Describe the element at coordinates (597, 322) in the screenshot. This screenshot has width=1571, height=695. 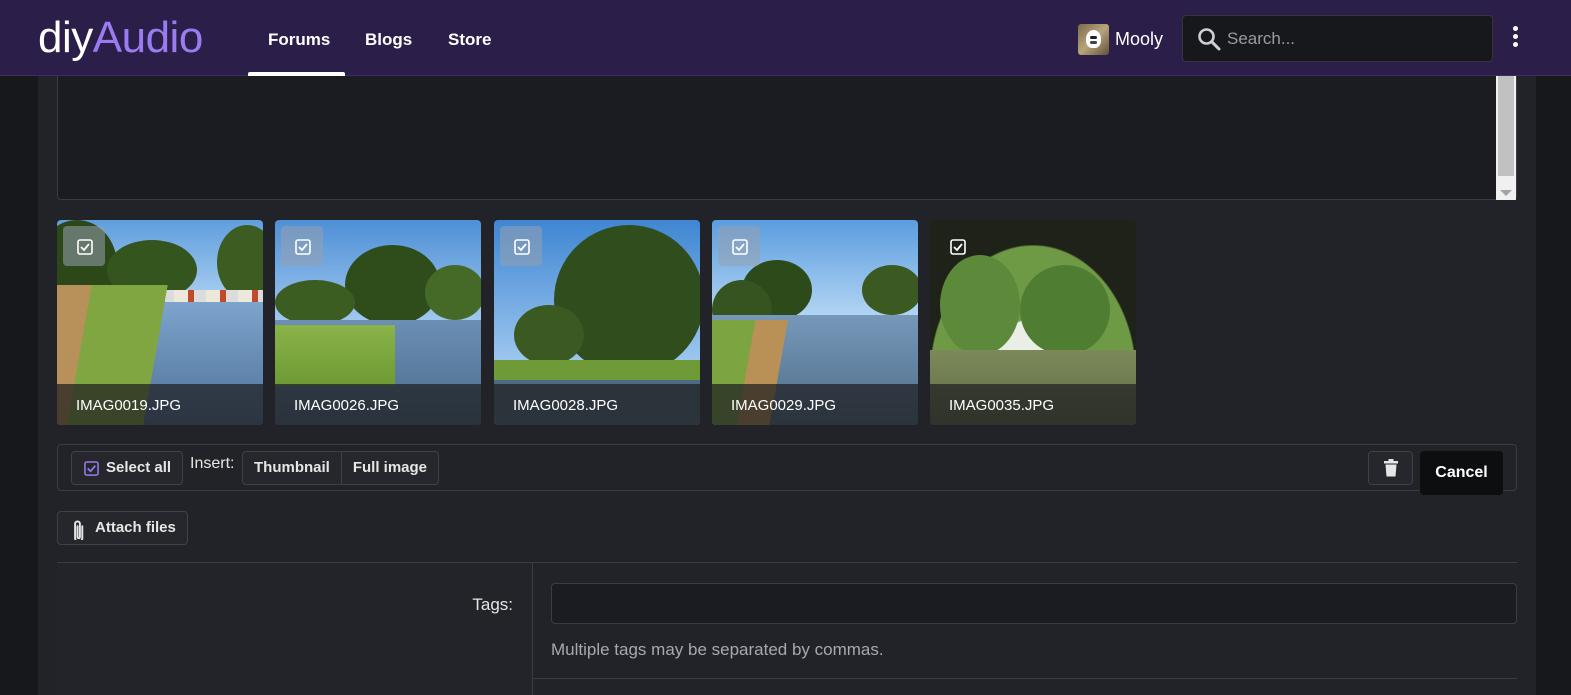
I see `attachment-thumb: IMAG0028.JPG` at that location.